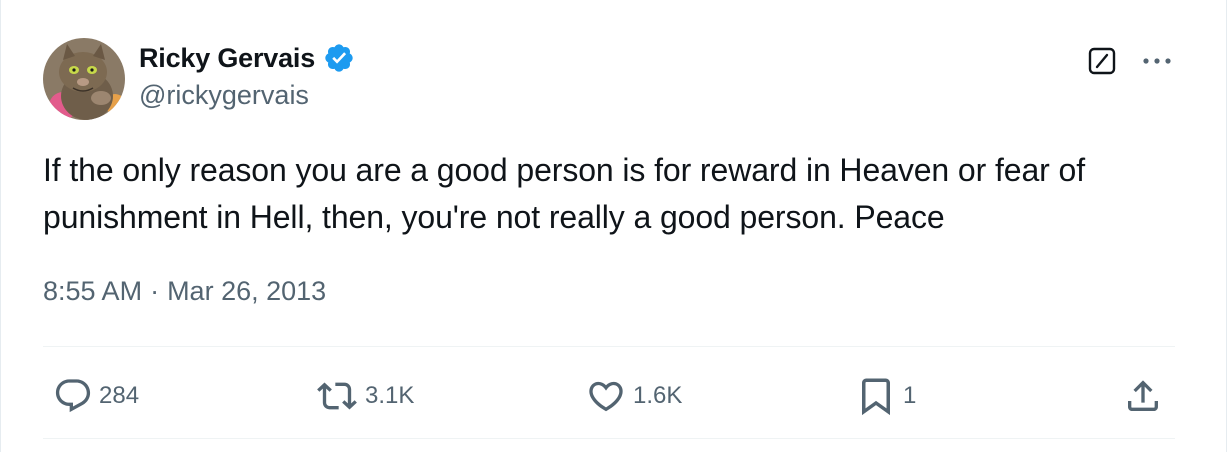 Image resolution: width=1229 pixels, height=452 pixels. What do you see at coordinates (876, 397) in the screenshot?
I see `bookmark-icon` at bounding box center [876, 397].